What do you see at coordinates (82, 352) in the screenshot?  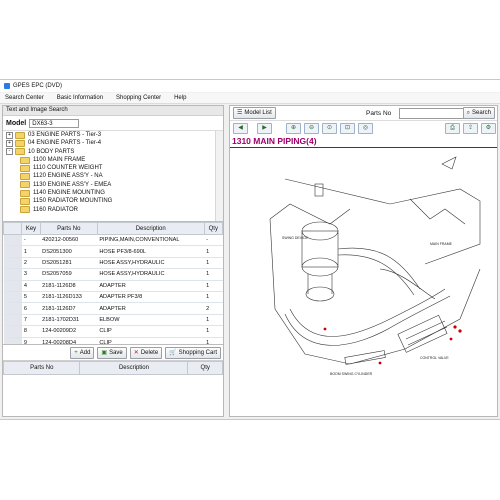 I see `add-button: + Add` at bounding box center [82, 352].